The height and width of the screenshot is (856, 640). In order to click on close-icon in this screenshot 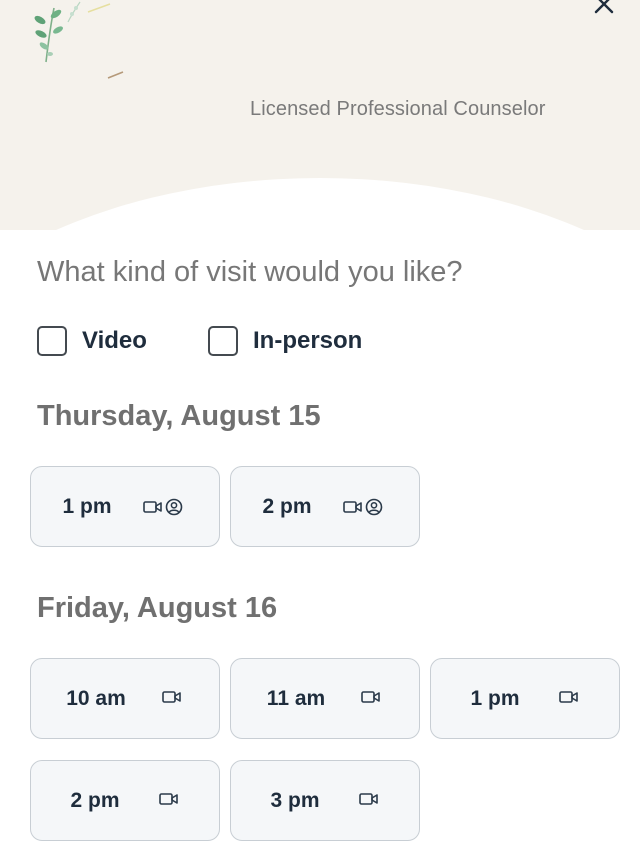, I will do `click(604, 7)`.